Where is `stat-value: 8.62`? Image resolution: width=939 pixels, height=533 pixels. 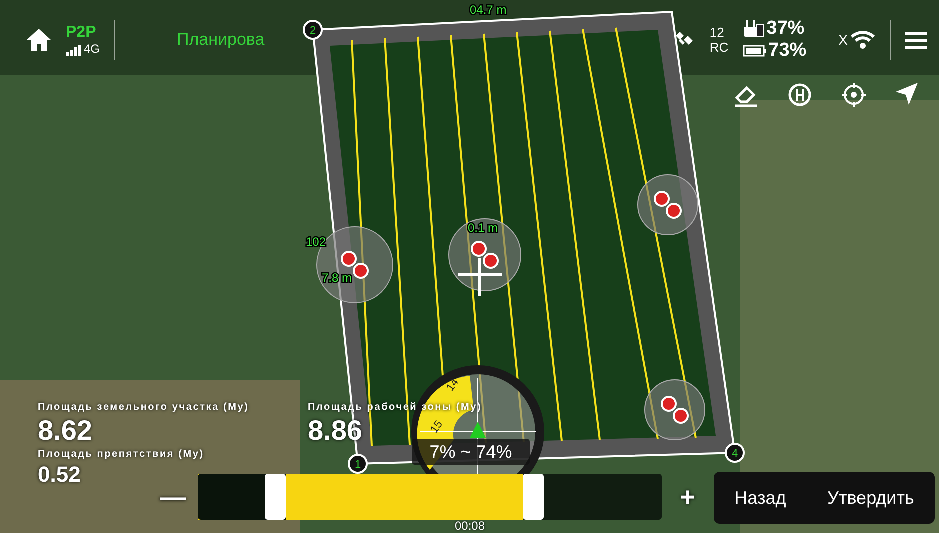 stat-value: 8.62 is located at coordinates (65, 431).